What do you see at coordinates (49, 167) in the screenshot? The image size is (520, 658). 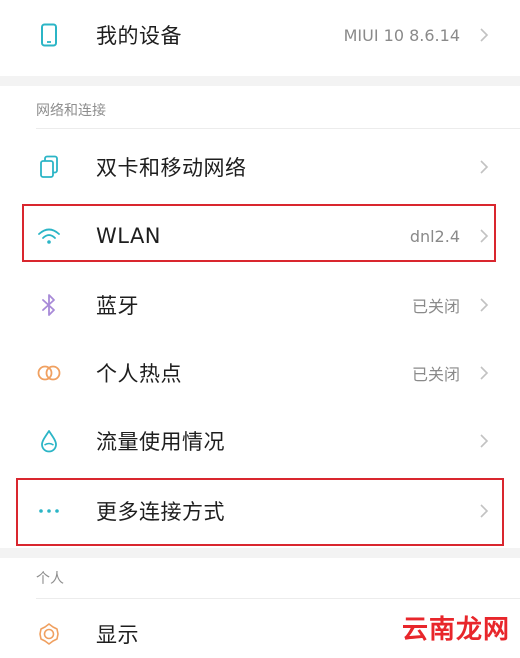 I see `sim-cards-icon` at bounding box center [49, 167].